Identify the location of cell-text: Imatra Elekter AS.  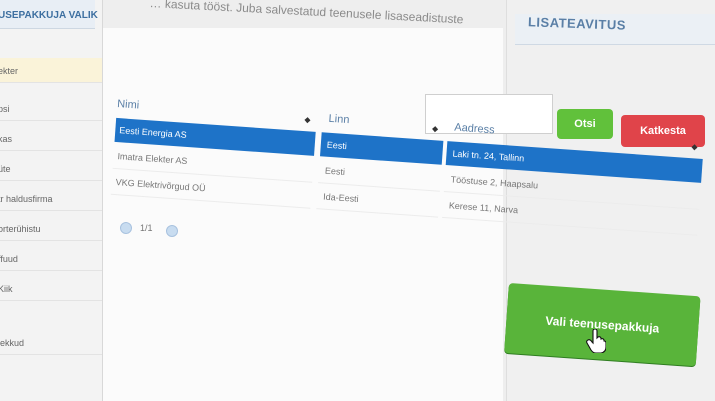
(152, 158).